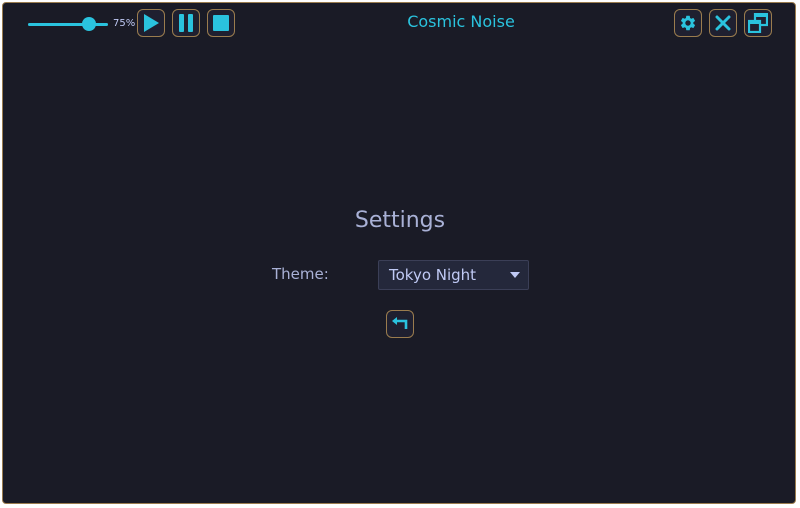  I want to click on theme-dropdown: Tokyo Night, so click(453, 275).